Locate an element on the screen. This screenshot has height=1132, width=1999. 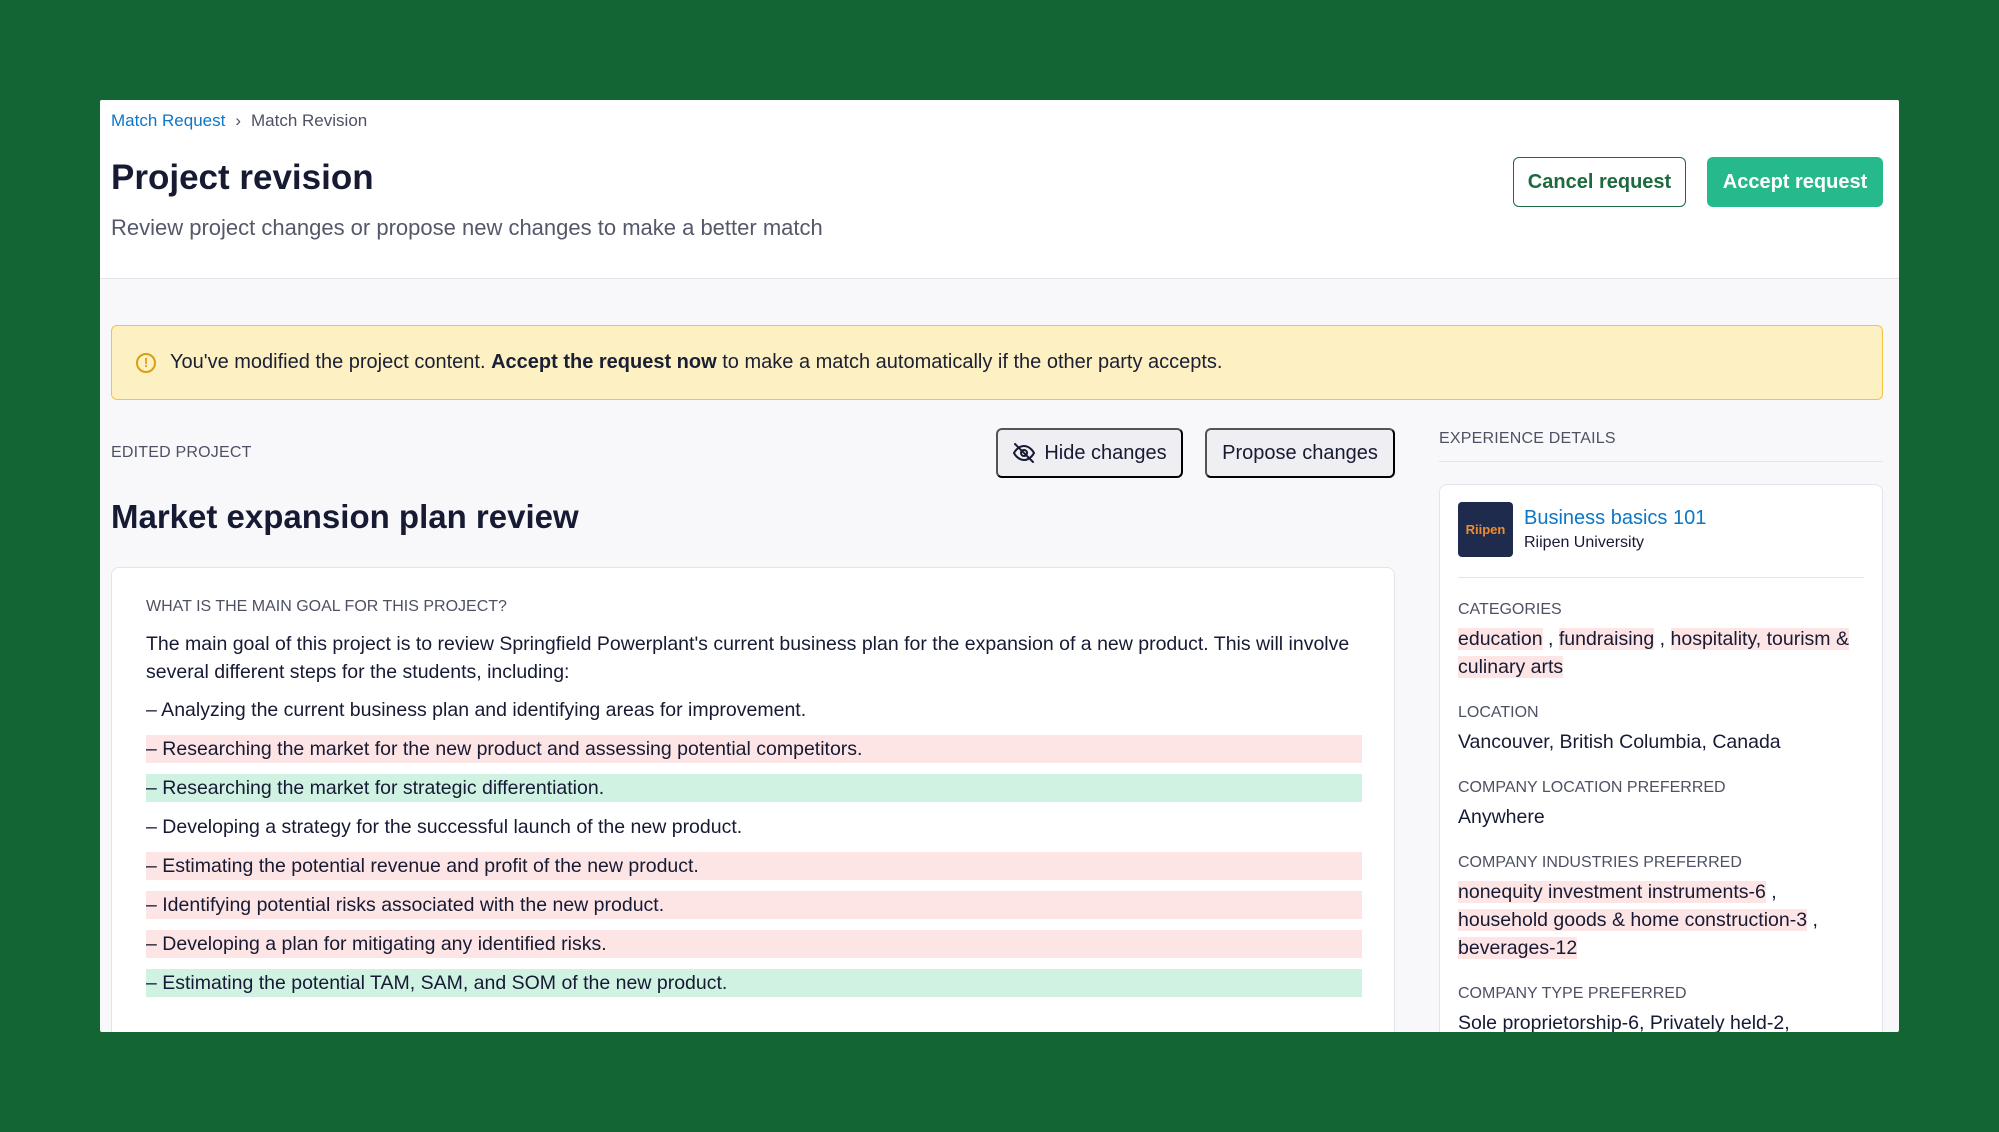
chevron-right-icon: › is located at coordinates (238, 120).